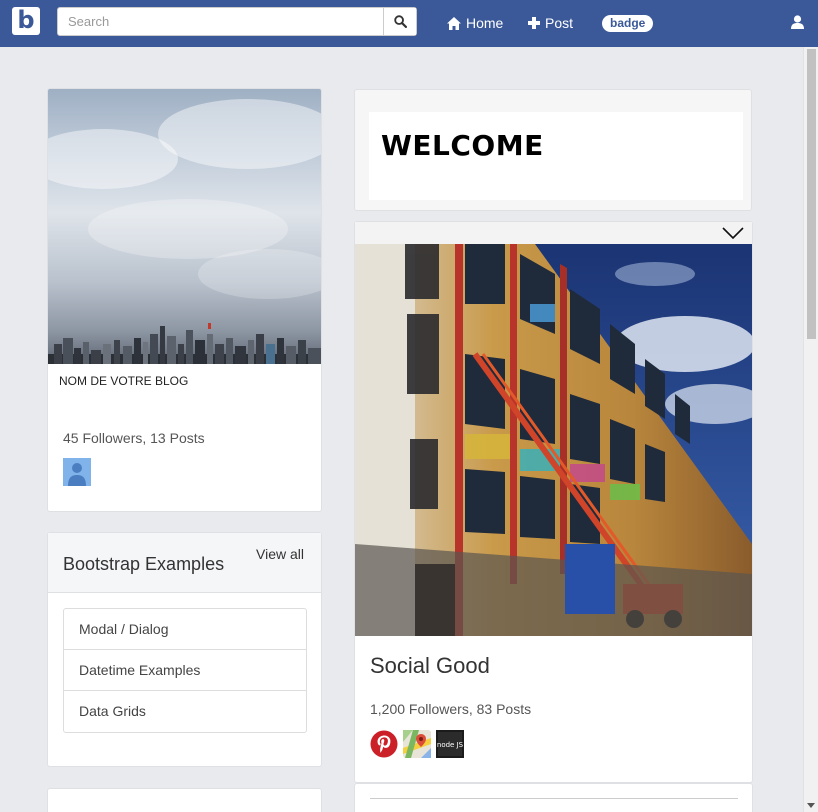  Describe the element at coordinates (485, 23) in the screenshot. I see `nav-home-label: Home` at that location.